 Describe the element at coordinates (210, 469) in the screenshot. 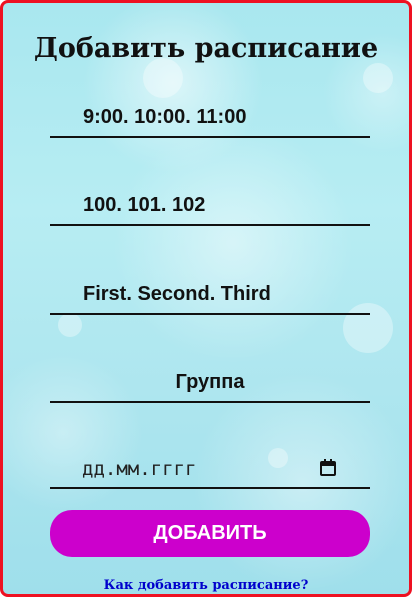

I see `date-field: дд.мм.гггг` at that location.